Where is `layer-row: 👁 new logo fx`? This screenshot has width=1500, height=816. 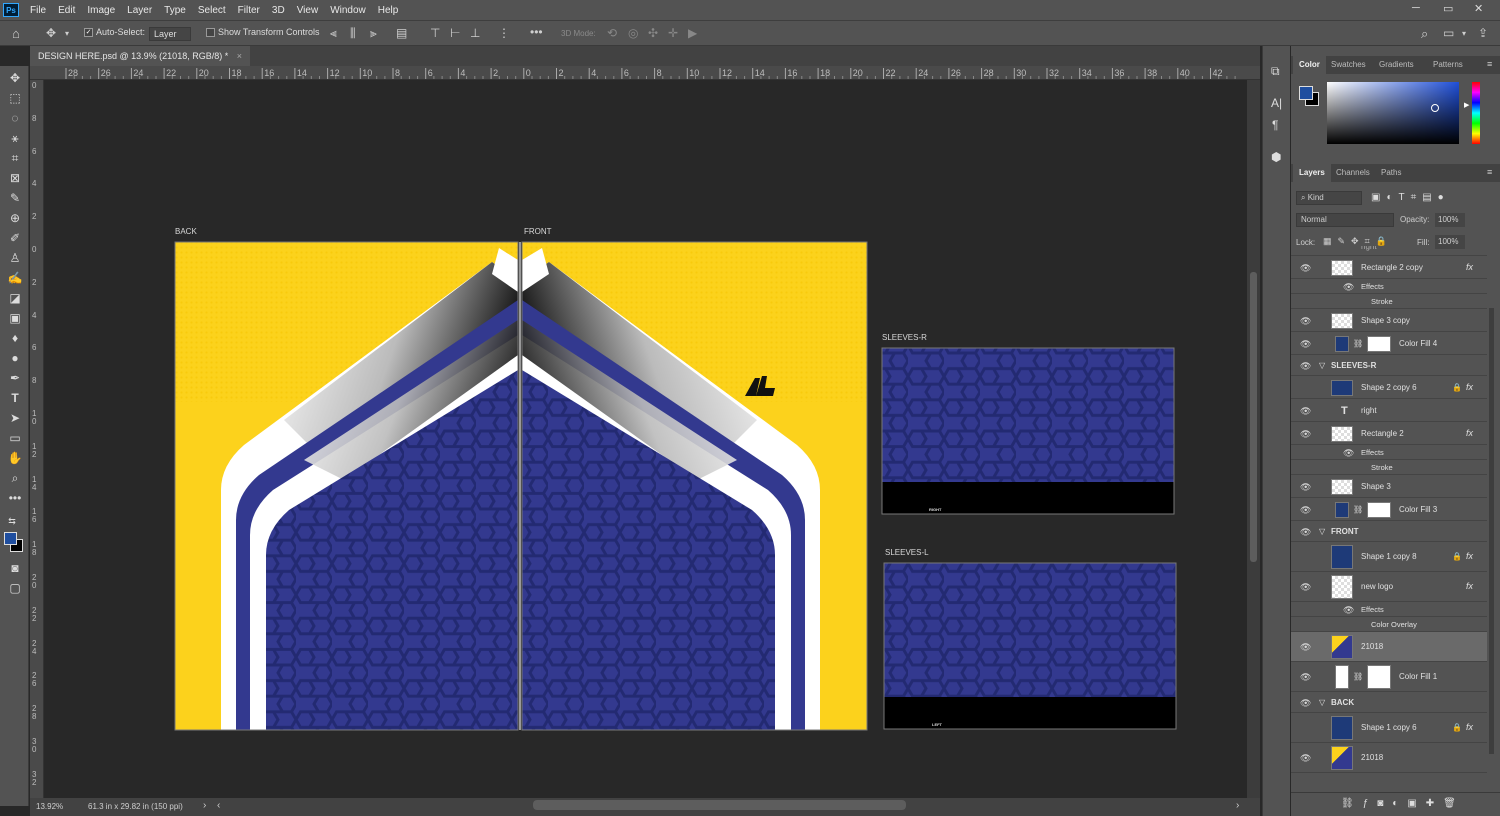
layer-row: 👁 new logo fx is located at coordinates (1389, 587).